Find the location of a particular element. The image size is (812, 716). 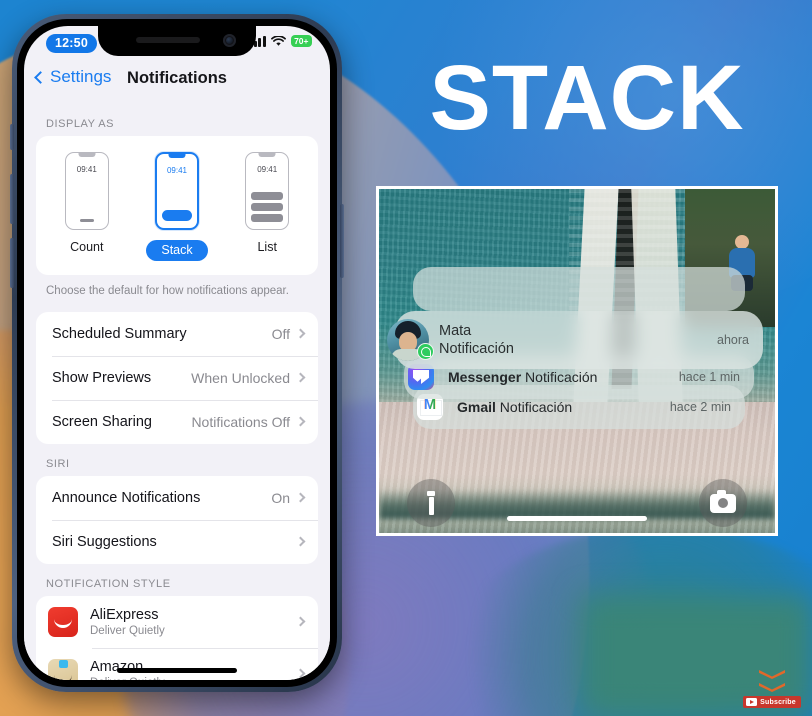

camera-icon is located at coordinates (723, 501).